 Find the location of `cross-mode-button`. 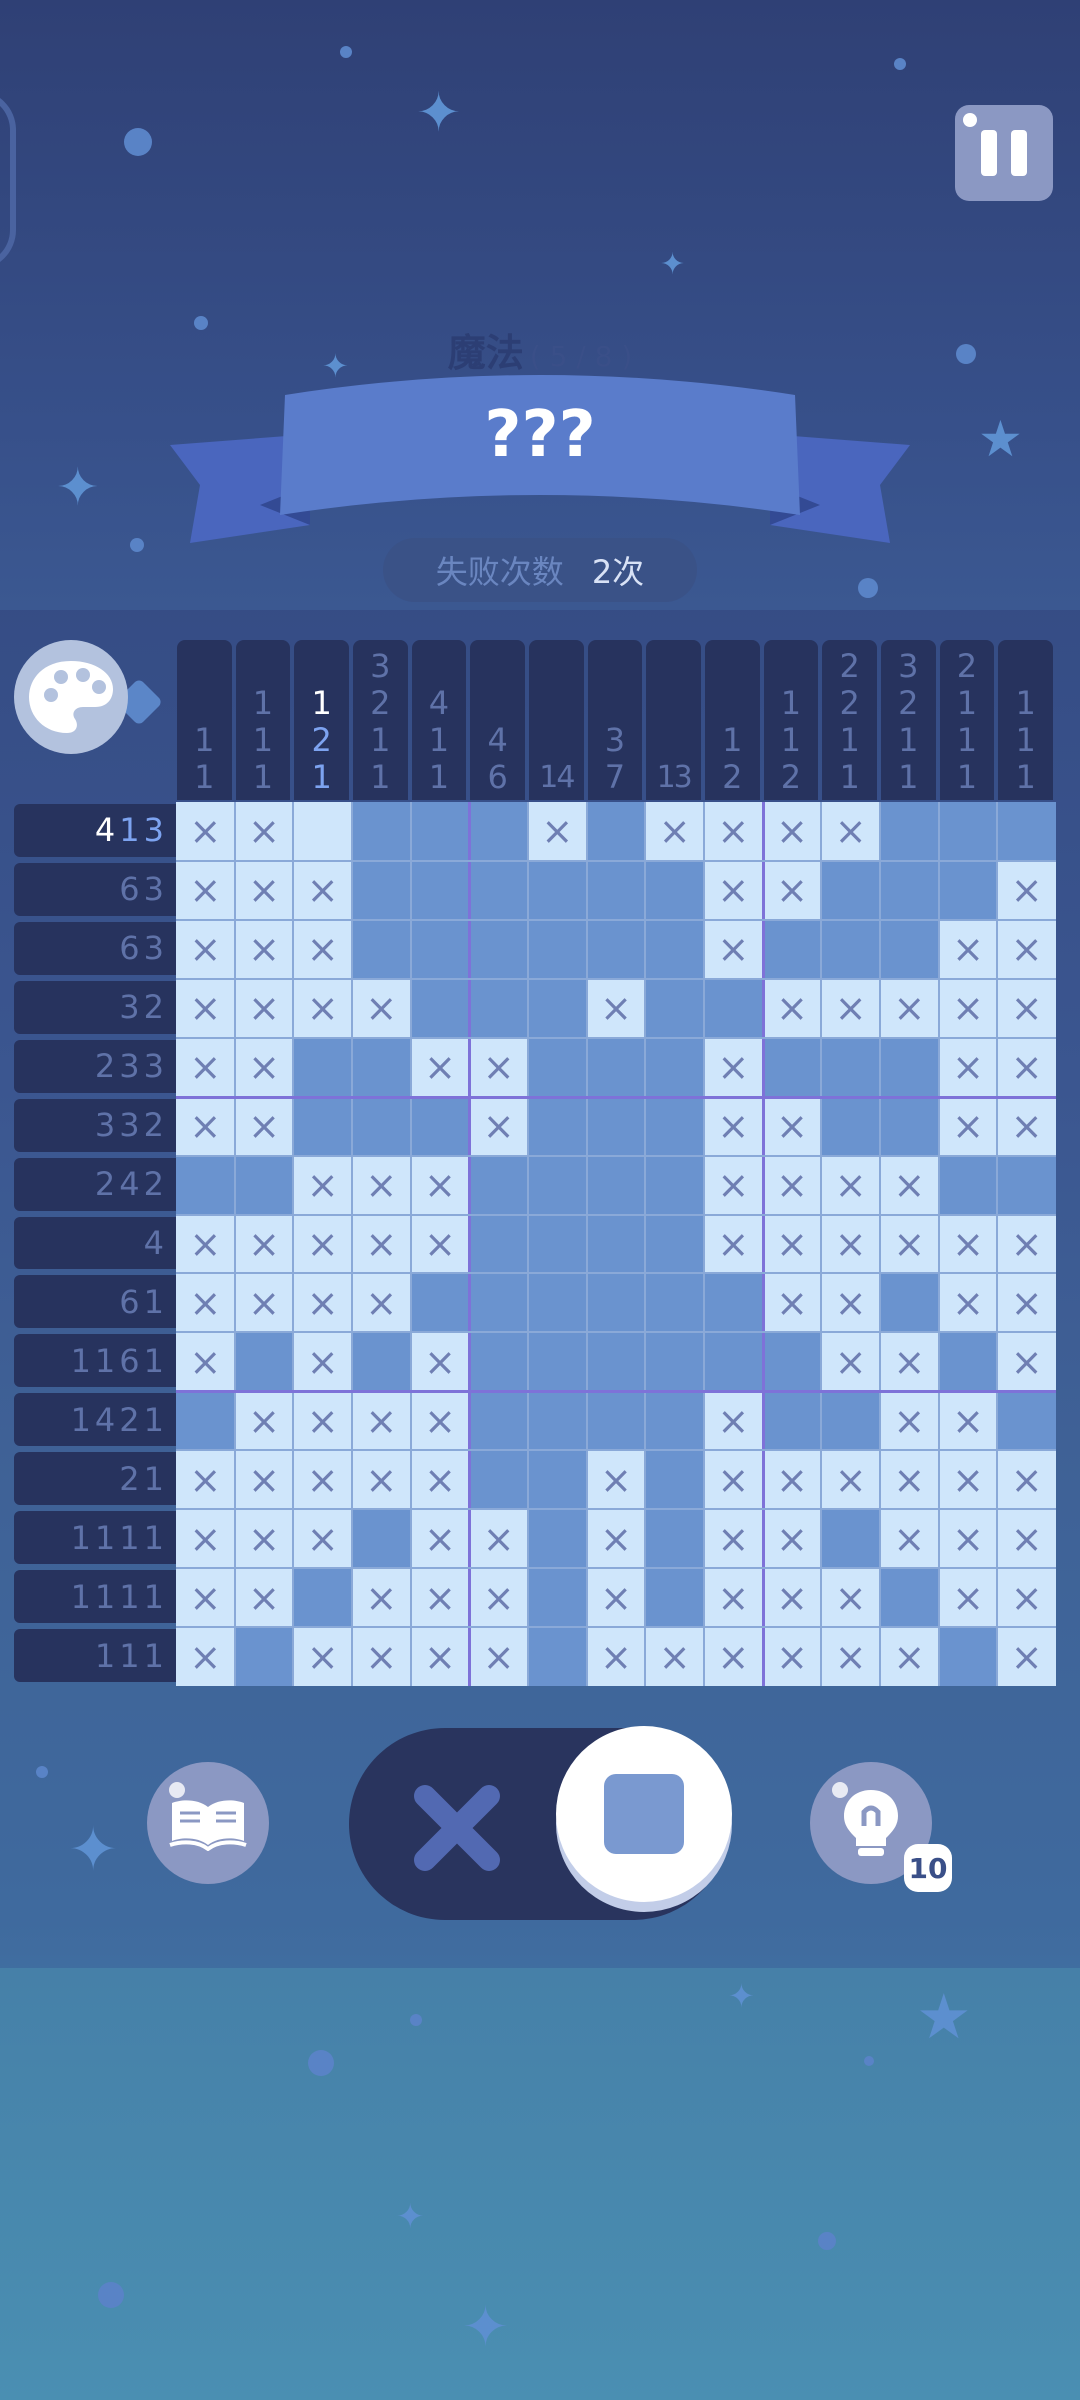

cross-mode-button is located at coordinates (457, 1828).